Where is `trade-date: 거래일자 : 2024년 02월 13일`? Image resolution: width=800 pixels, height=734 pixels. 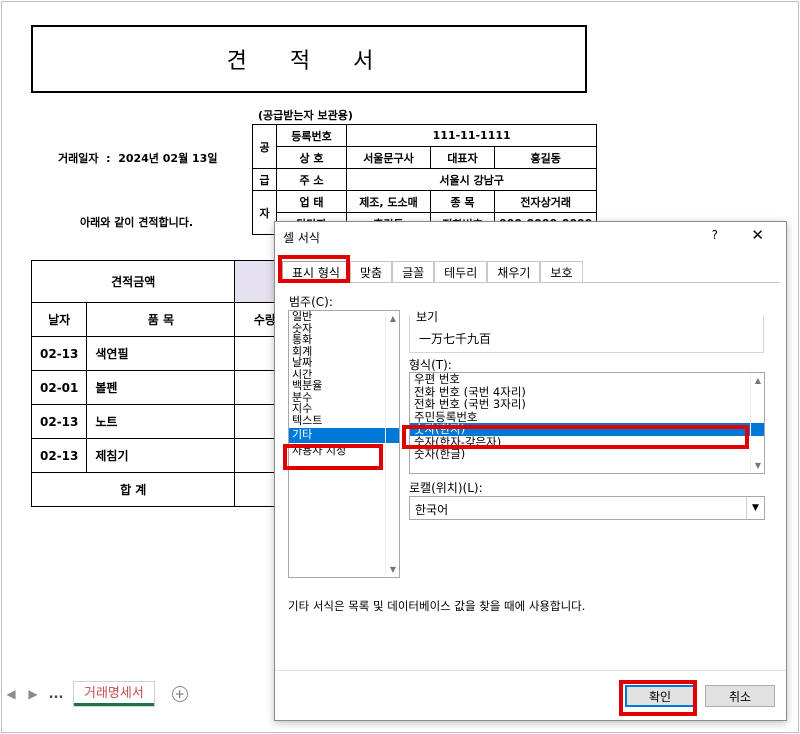
trade-date: 거래일자 : 2024년 02월 13일 is located at coordinates (138, 158).